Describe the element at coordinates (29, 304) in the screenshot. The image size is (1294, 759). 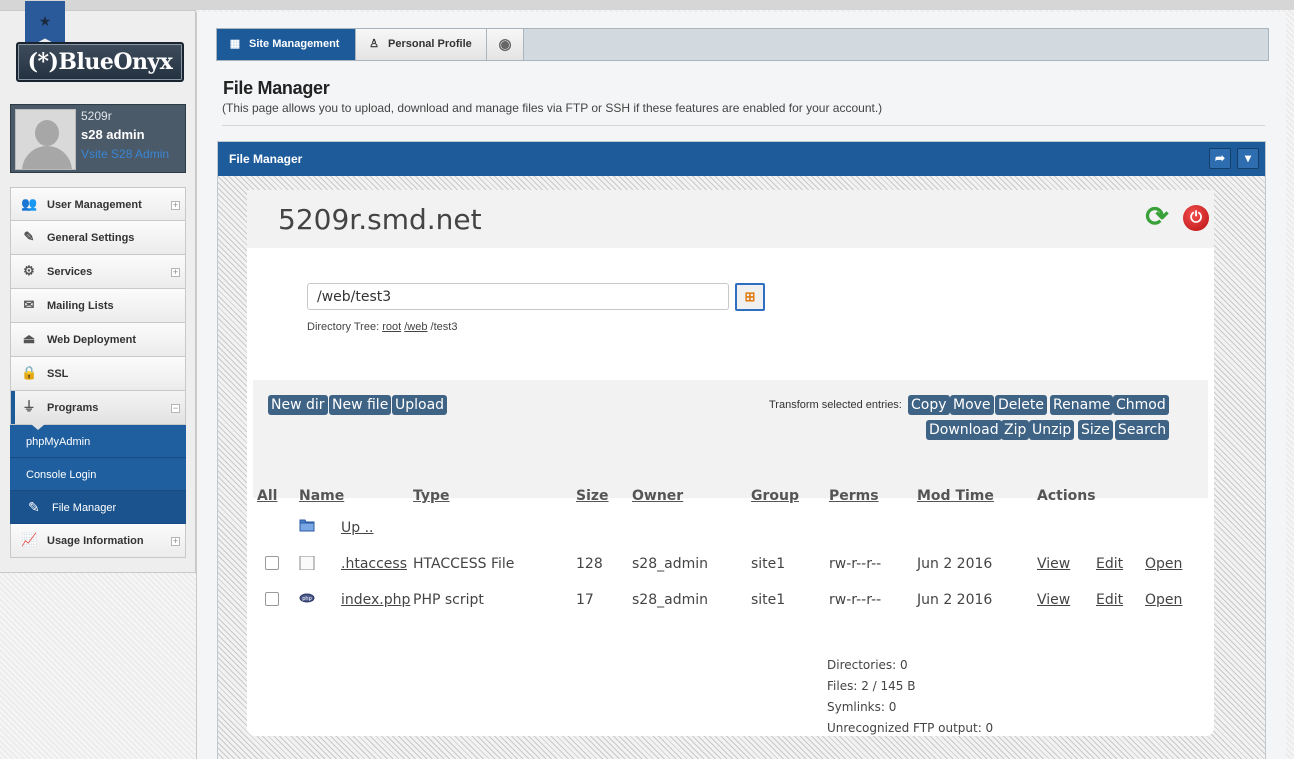
I see `mail-icon: ✉` at that location.